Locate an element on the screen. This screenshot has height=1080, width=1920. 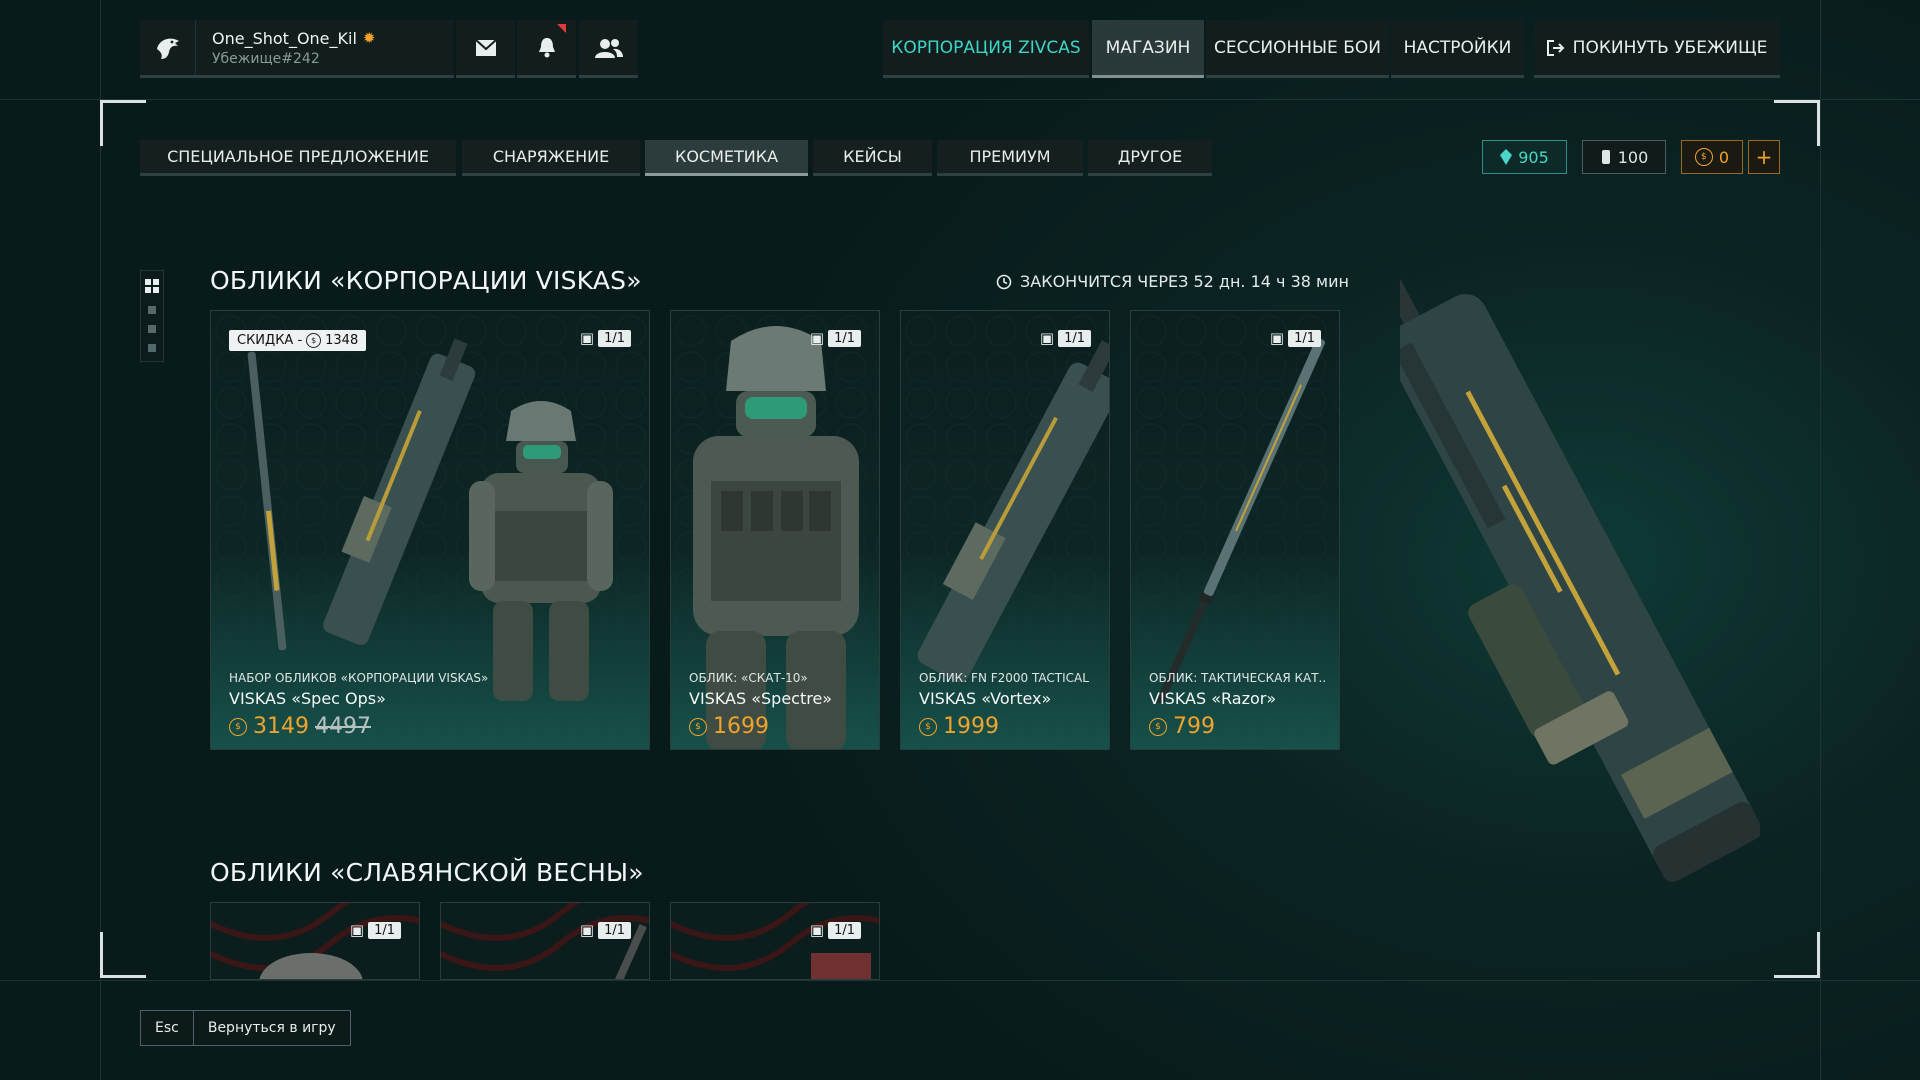
return-label: Вернуться в игру is located at coordinates (271, 1028).